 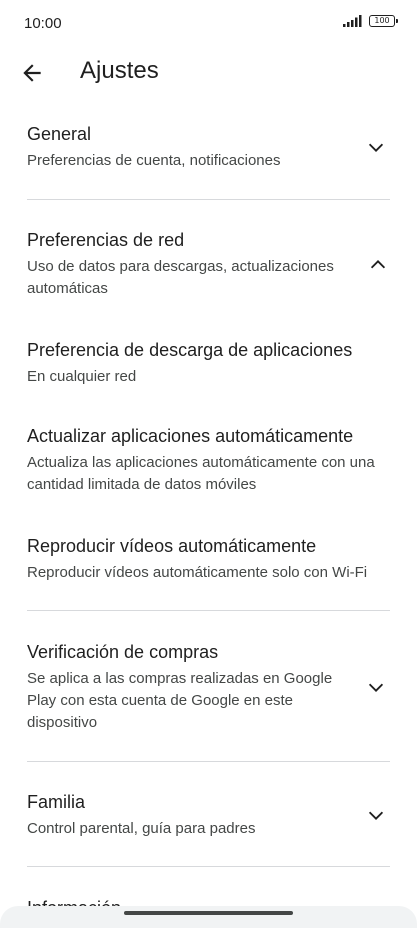 What do you see at coordinates (208, 917) in the screenshot?
I see `gesture-nav-bar` at bounding box center [208, 917].